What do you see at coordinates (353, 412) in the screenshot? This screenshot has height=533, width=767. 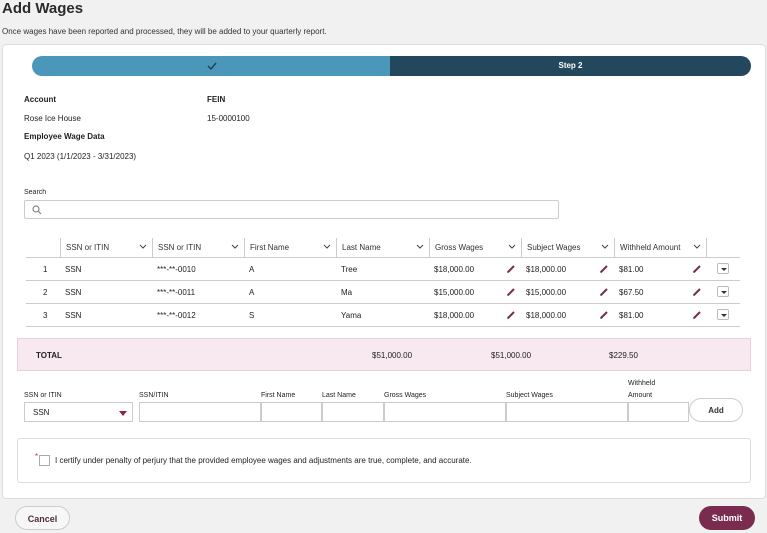 I see `last-name-input` at bounding box center [353, 412].